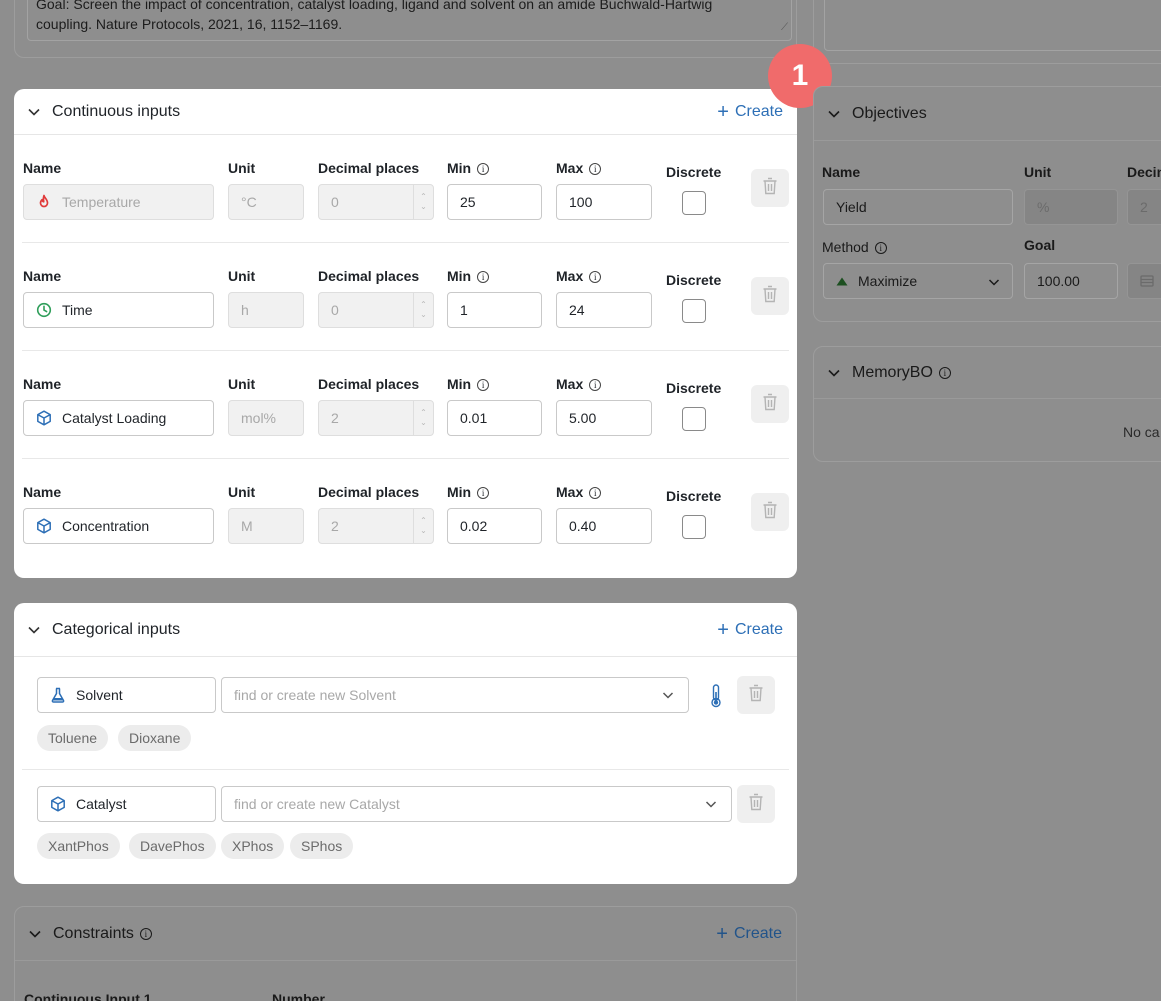  Describe the element at coordinates (266, 310) in the screenshot. I see `unit-field: h` at that location.